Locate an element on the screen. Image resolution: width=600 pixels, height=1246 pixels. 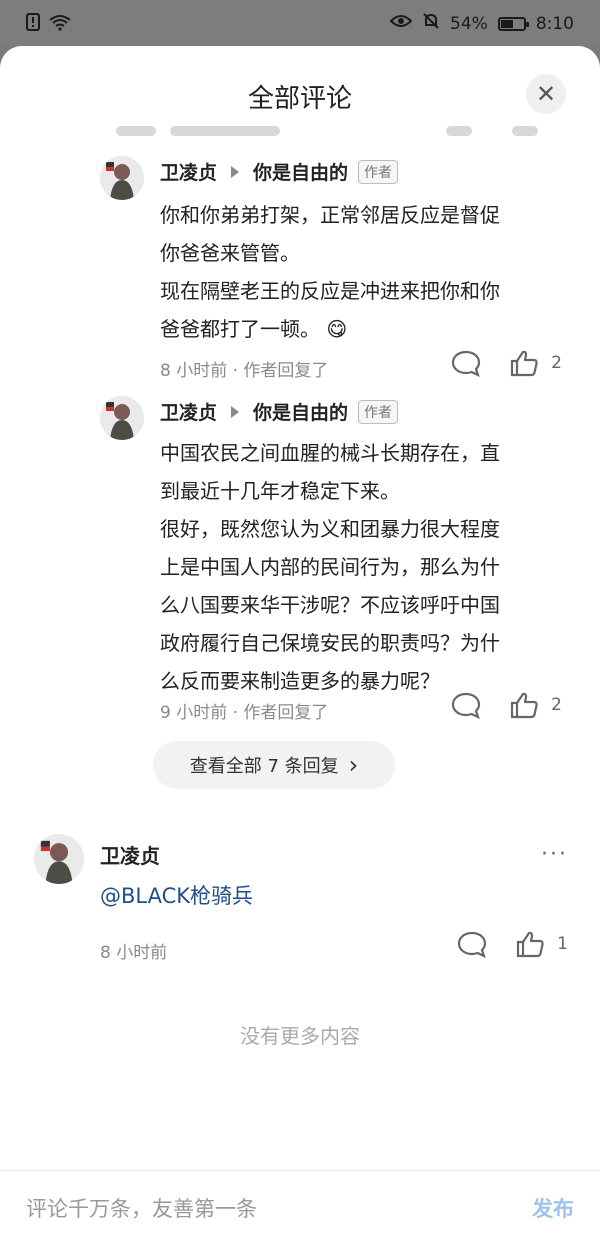
text-line: 政府履行自己保境安民的职责吗？为什 is located at coordinates (330, 643).